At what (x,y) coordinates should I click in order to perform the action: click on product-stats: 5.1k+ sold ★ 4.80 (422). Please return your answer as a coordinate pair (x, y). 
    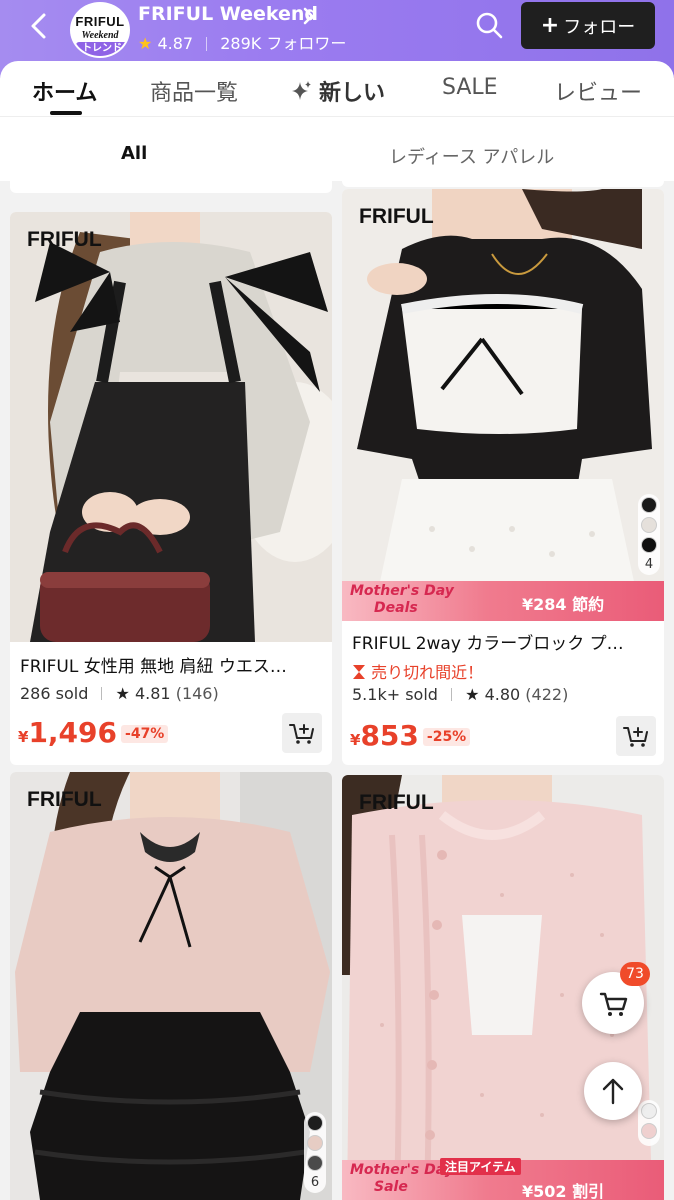
    Looking at the image, I should click on (460, 694).